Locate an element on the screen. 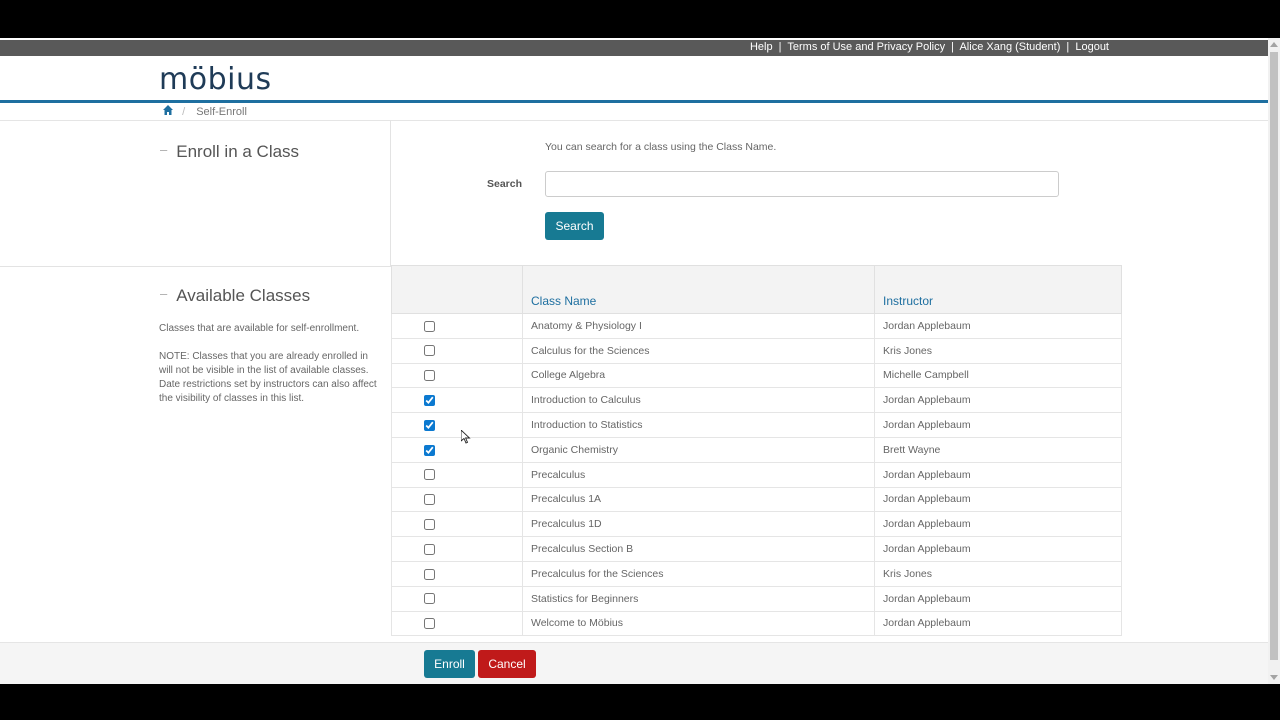  class-name-cell: Calculus for the Sciences is located at coordinates (698, 350).